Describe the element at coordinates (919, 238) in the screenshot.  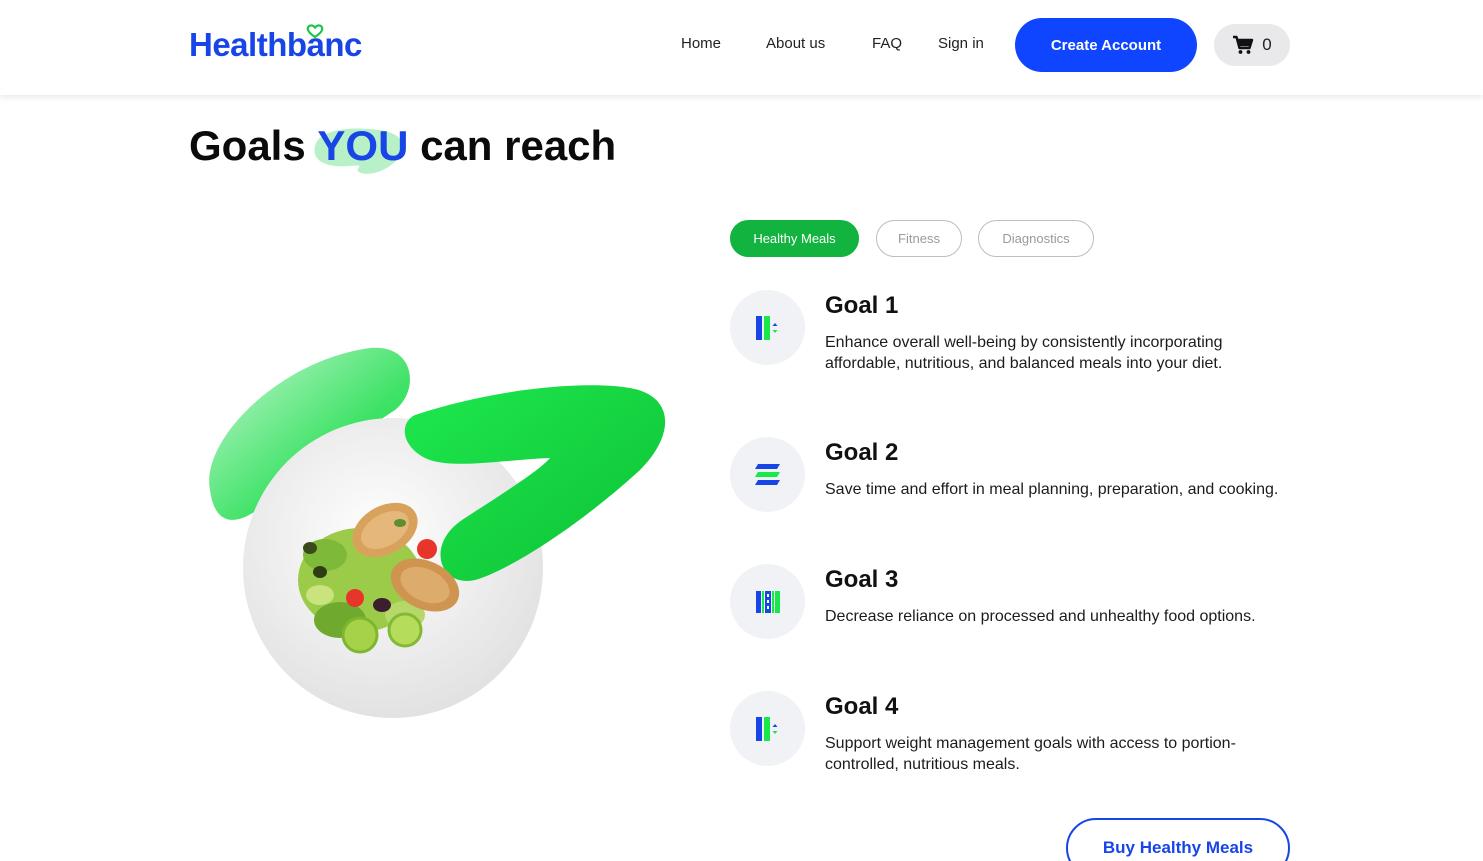
I see `tab-fitness: Fitness` at that location.